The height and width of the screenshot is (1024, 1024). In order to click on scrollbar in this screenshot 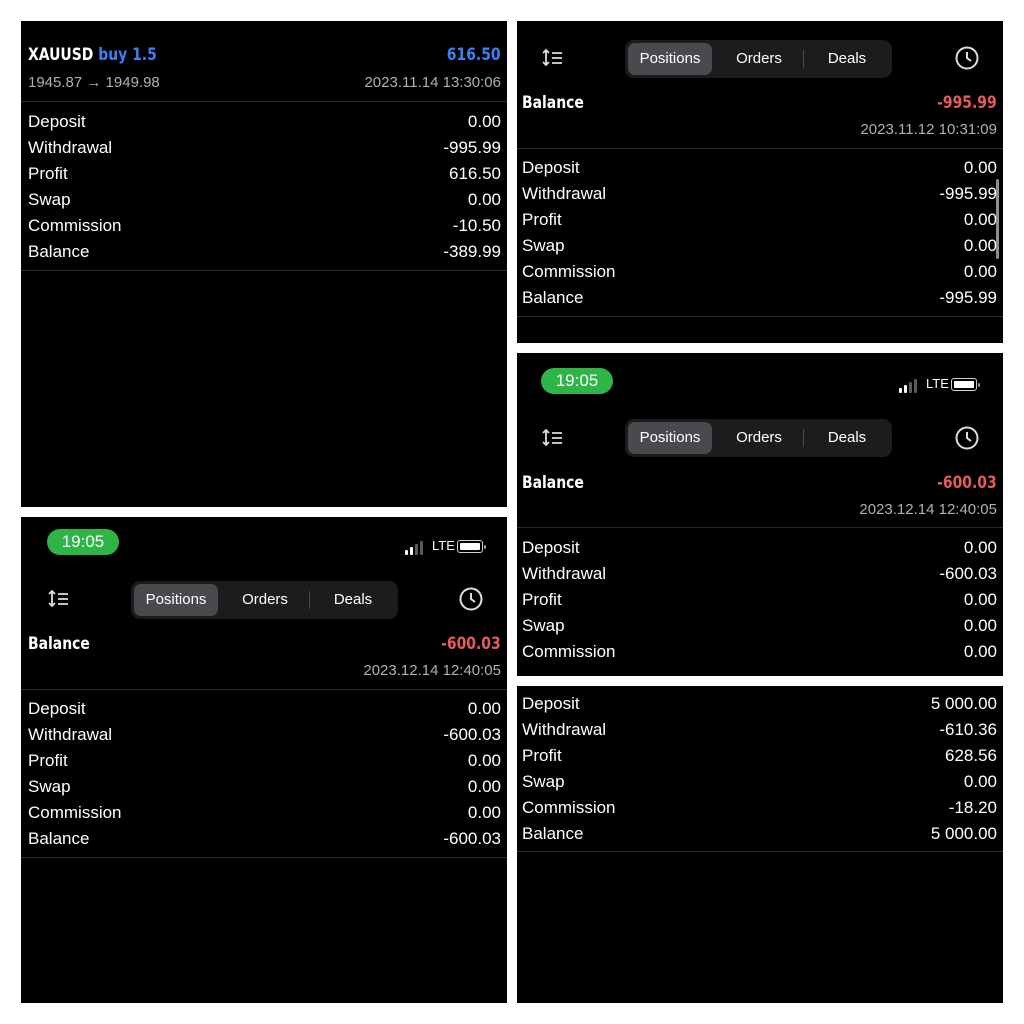, I will do `click(997, 219)`.